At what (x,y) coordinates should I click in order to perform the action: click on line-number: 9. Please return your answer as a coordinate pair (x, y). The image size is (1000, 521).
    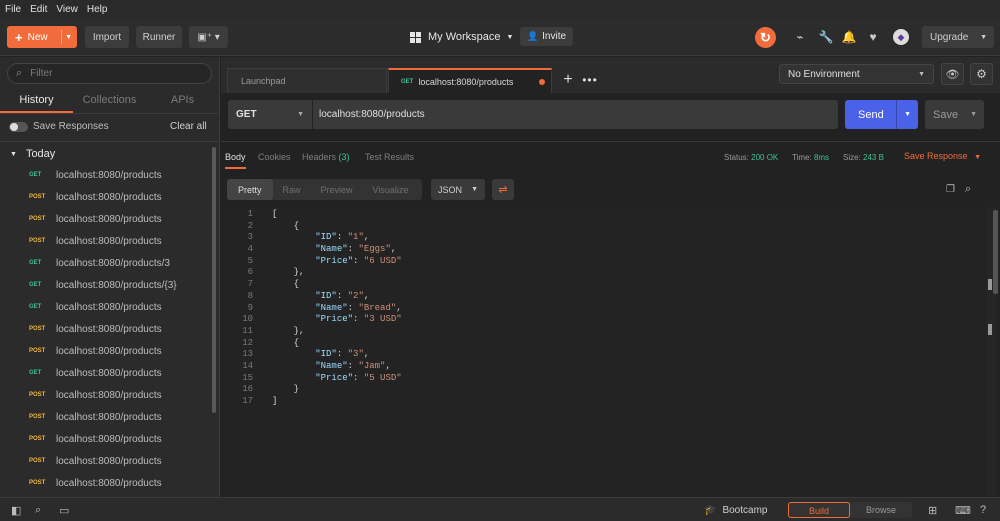
    Looking at the image, I should click on (250, 307).